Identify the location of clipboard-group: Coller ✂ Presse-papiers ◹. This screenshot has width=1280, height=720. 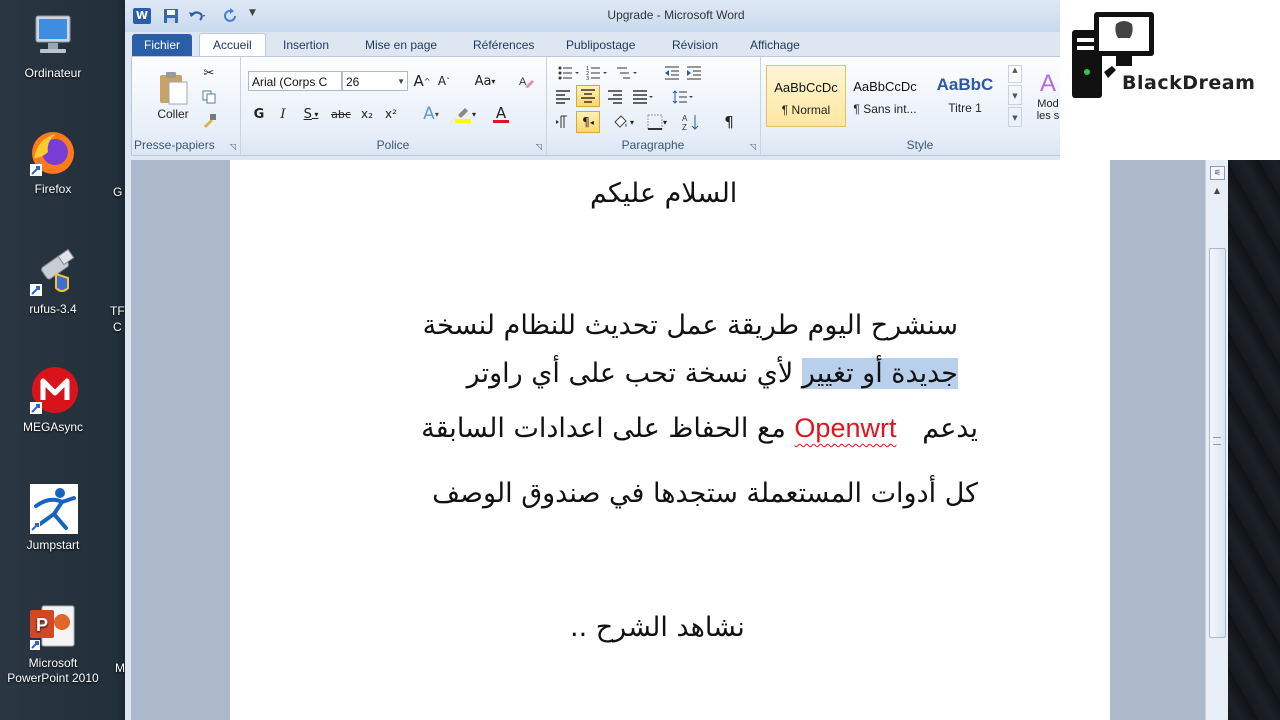
(186, 106).